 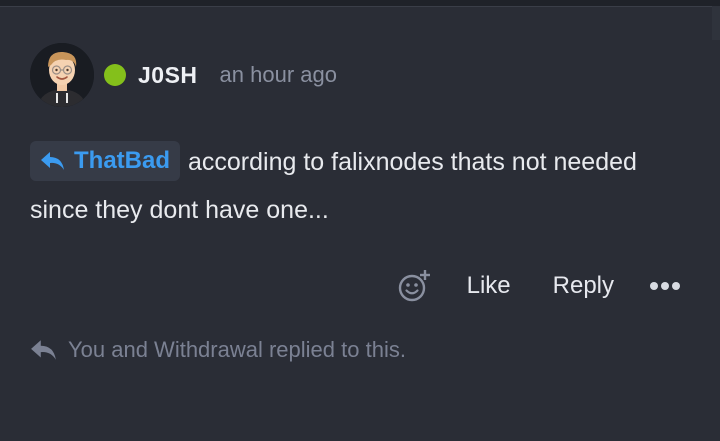 I want to click on more-options-icon, so click(x=665, y=286).